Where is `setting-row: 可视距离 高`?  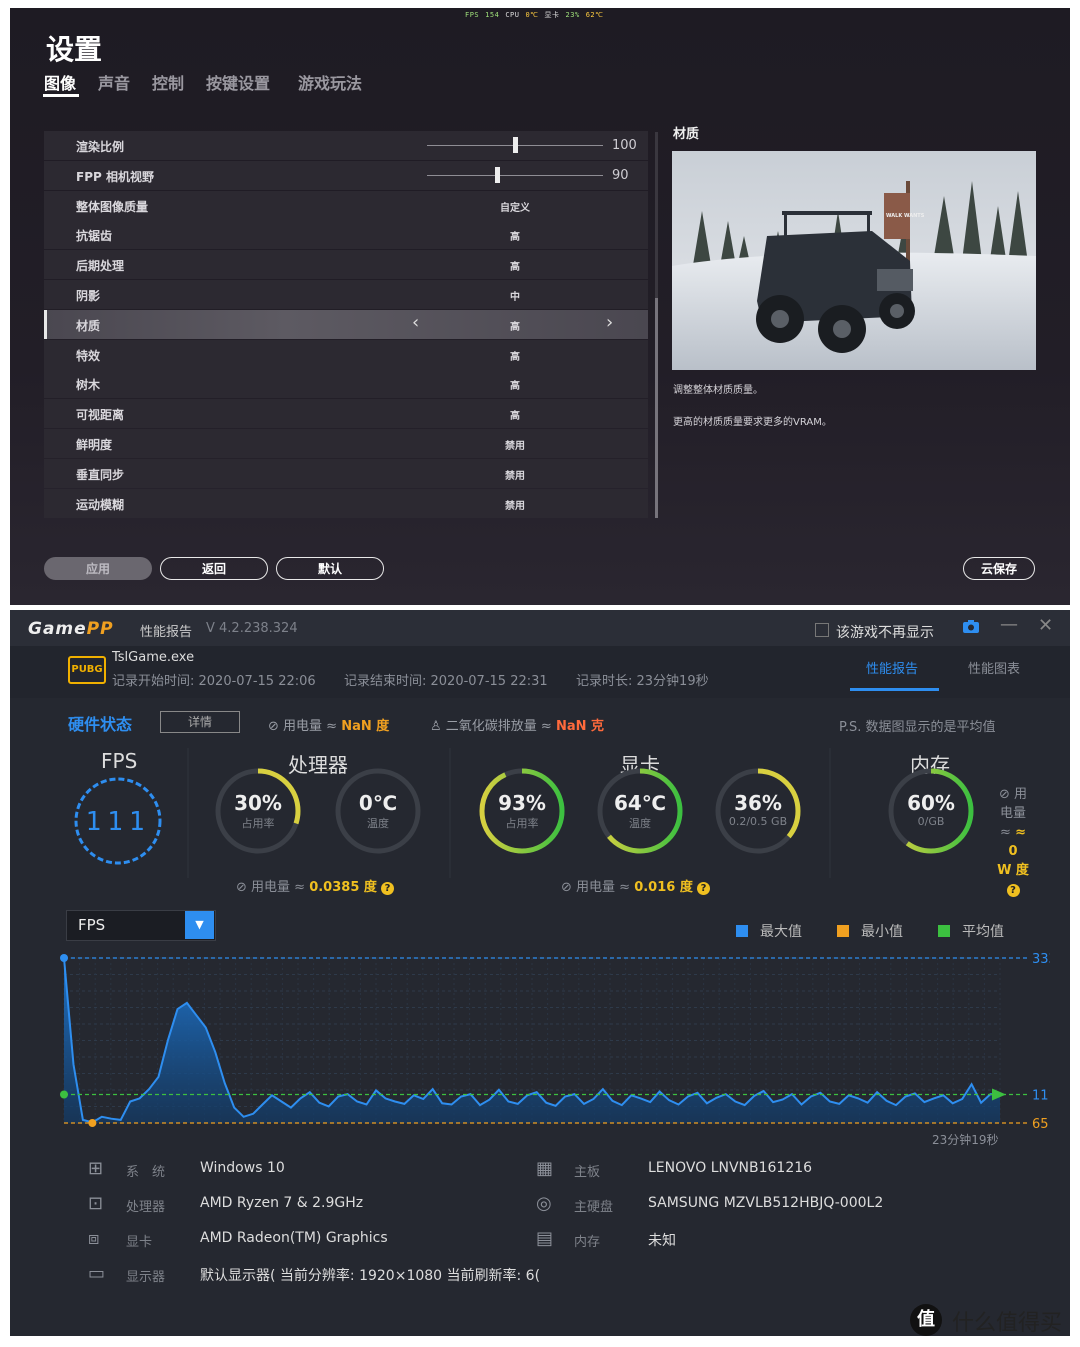
setting-row: 可视距离 高 is located at coordinates (346, 414).